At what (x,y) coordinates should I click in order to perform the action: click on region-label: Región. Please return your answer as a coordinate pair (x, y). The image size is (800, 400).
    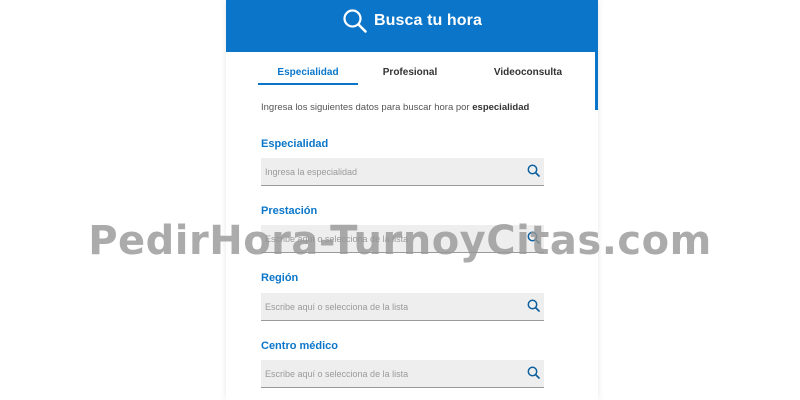
    Looking at the image, I should click on (280, 278).